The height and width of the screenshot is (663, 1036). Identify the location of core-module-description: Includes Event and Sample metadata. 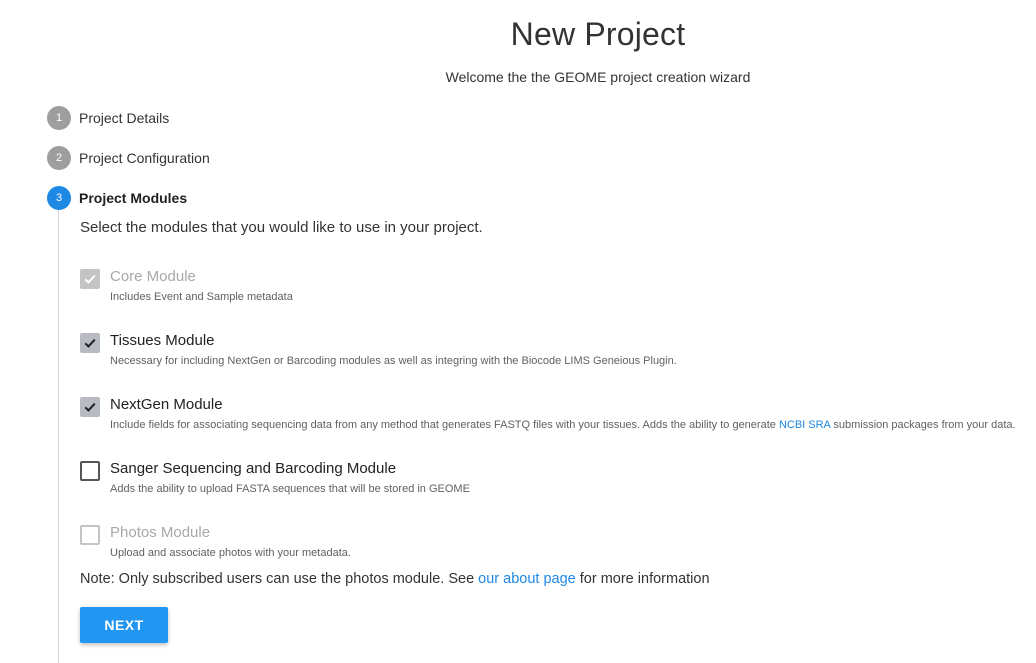
(201, 297).